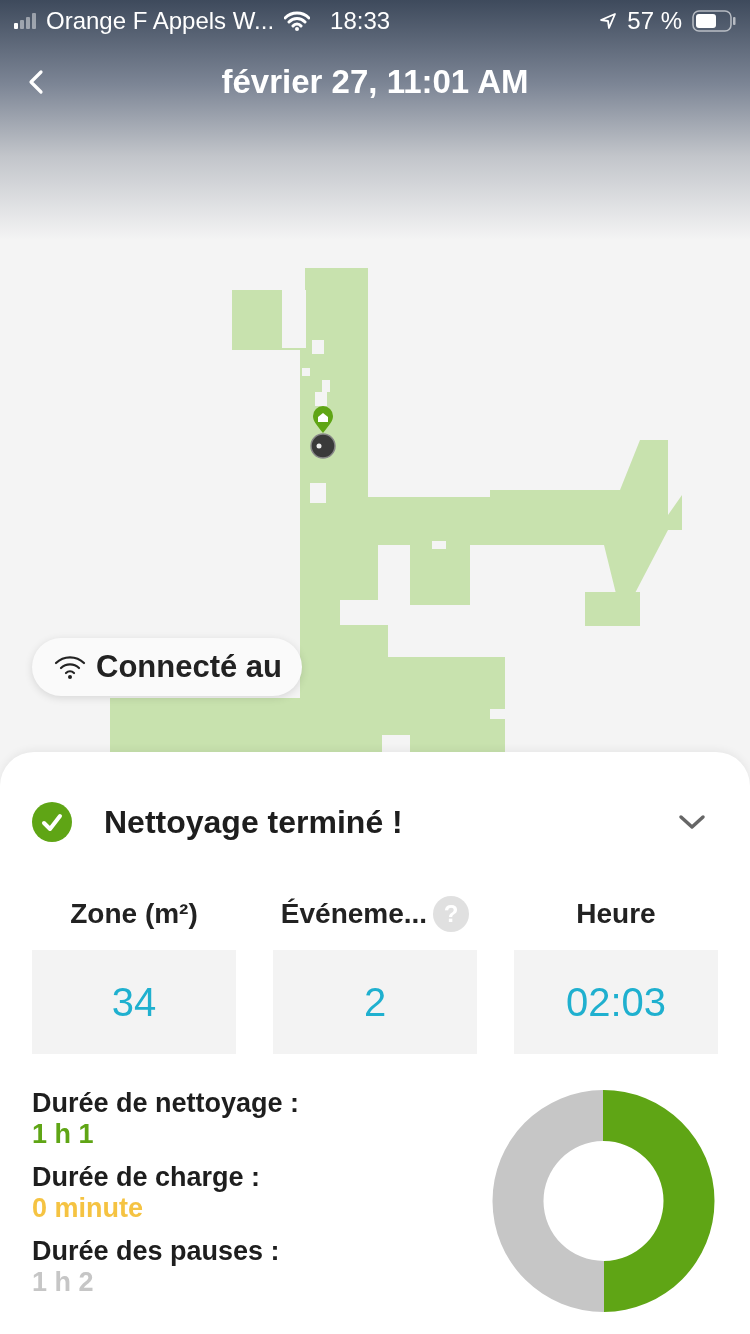 This screenshot has width=750, height=1334. I want to click on stat-value: 02:03, so click(616, 1002).